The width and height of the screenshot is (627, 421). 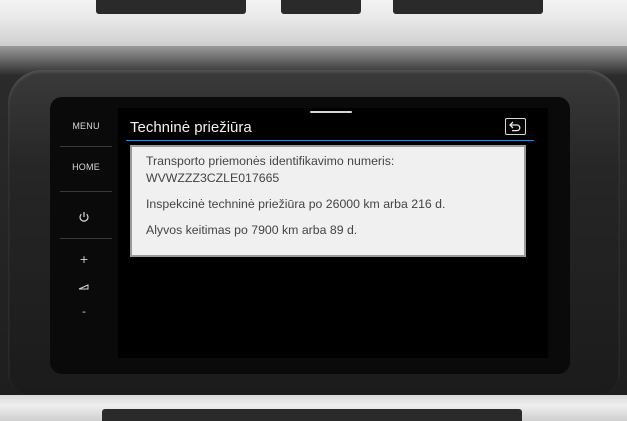 What do you see at coordinates (84, 312) in the screenshot?
I see `volume-down-icon: -` at bounding box center [84, 312].